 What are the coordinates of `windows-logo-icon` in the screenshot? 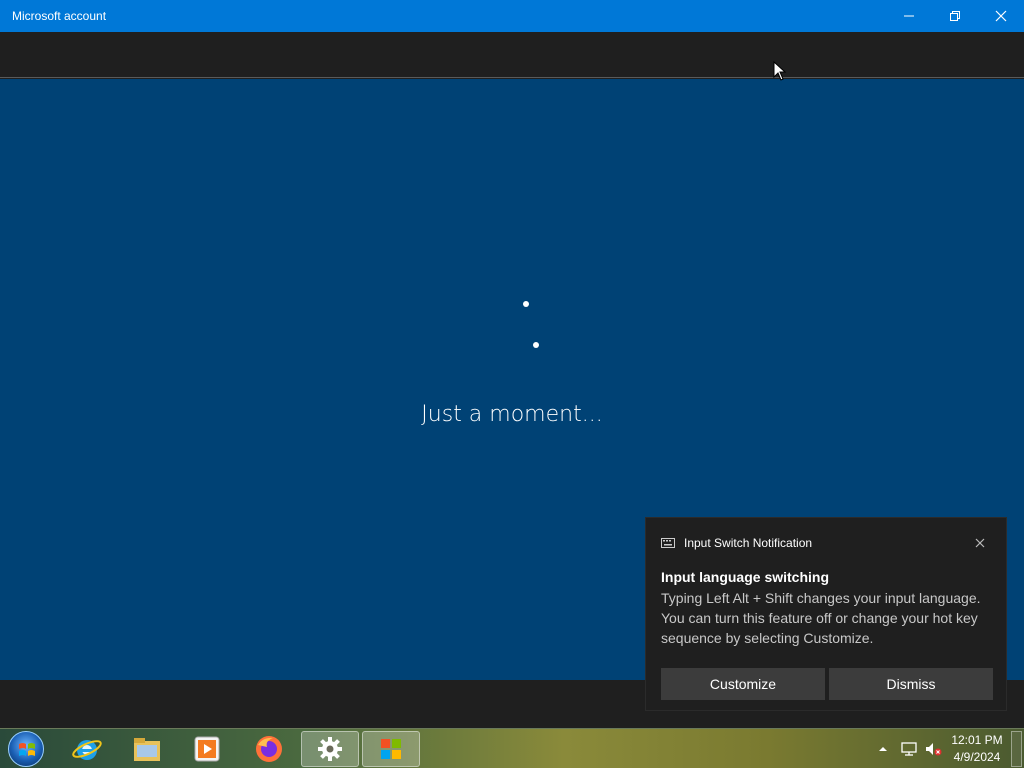 It's located at (27, 749).